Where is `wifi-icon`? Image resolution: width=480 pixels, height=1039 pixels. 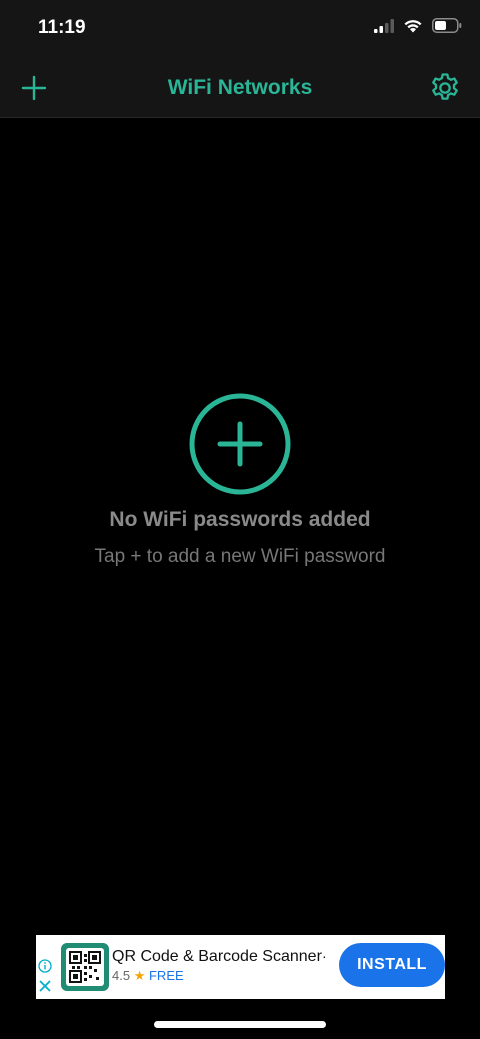
wifi-icon is located at coordinates (413, 26).